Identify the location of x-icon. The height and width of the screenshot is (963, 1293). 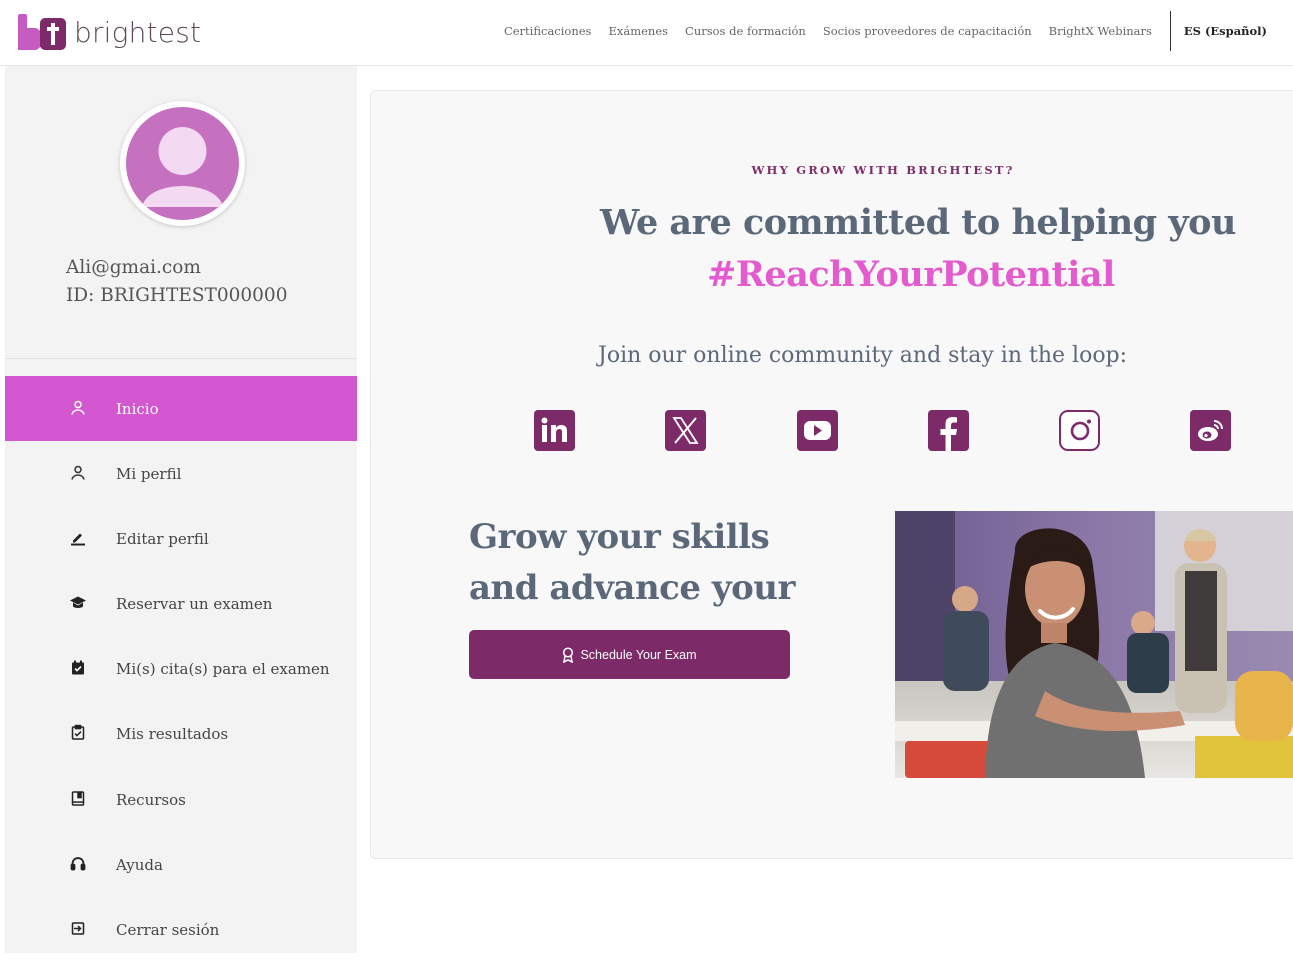
(685, 430).